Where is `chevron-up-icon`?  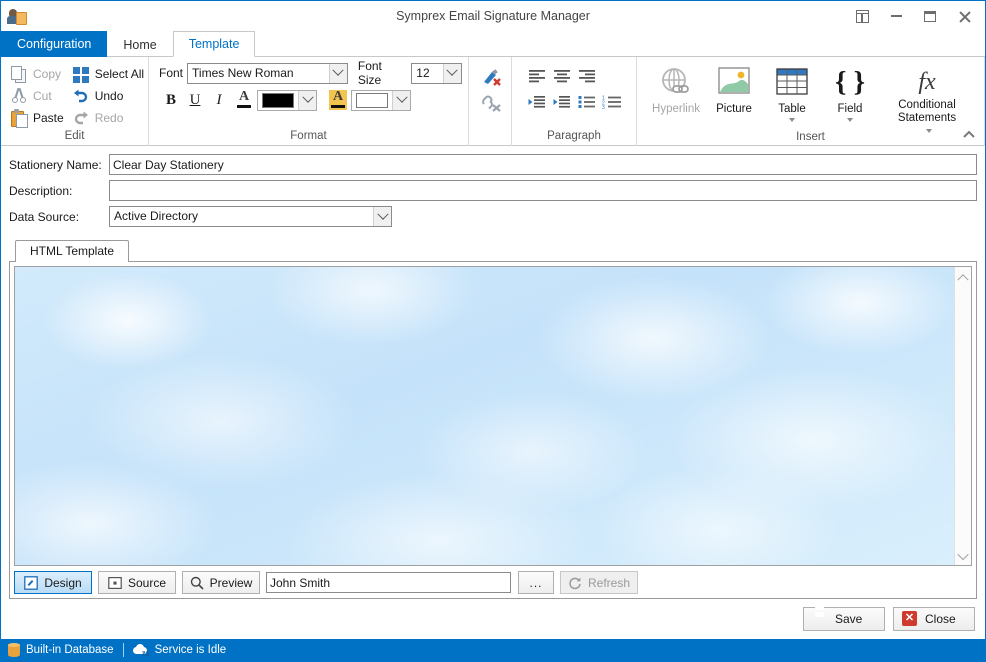 chevron-up-icon is located at coordinates (963, 279).